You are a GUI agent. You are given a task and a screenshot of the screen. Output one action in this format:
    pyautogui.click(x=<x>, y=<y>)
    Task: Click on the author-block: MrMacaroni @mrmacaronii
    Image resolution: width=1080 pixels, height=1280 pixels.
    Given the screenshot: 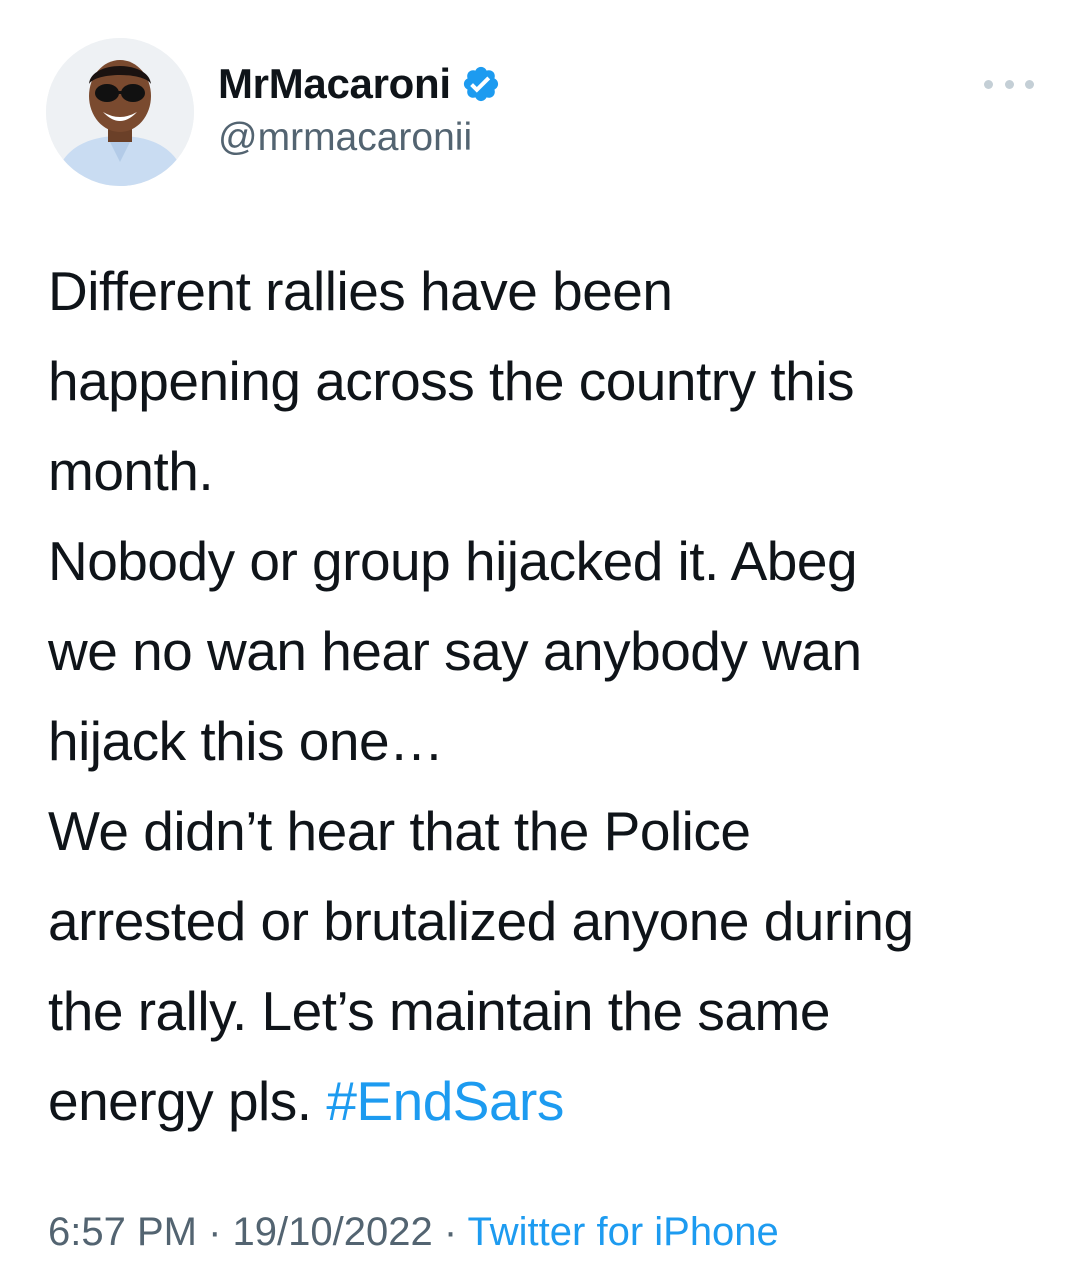 What is the action you would take?
    pyautogui.click(x=359, y=109)
    